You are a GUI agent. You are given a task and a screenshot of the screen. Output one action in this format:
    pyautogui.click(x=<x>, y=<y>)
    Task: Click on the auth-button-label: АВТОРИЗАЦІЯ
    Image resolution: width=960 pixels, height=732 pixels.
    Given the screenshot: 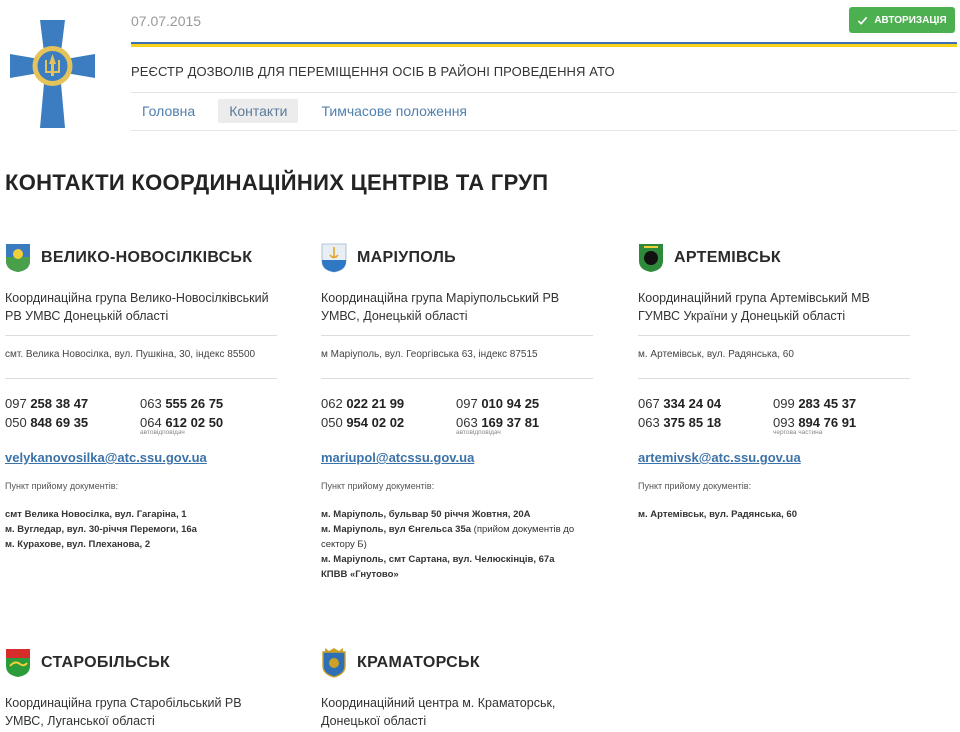 What is the action you would take?
    pyautogui.click(x=910, y=20)
    